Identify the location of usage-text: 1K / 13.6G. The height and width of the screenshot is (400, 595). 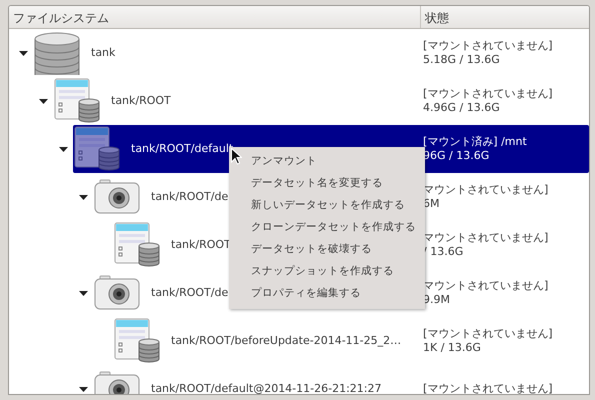
(452, 348).